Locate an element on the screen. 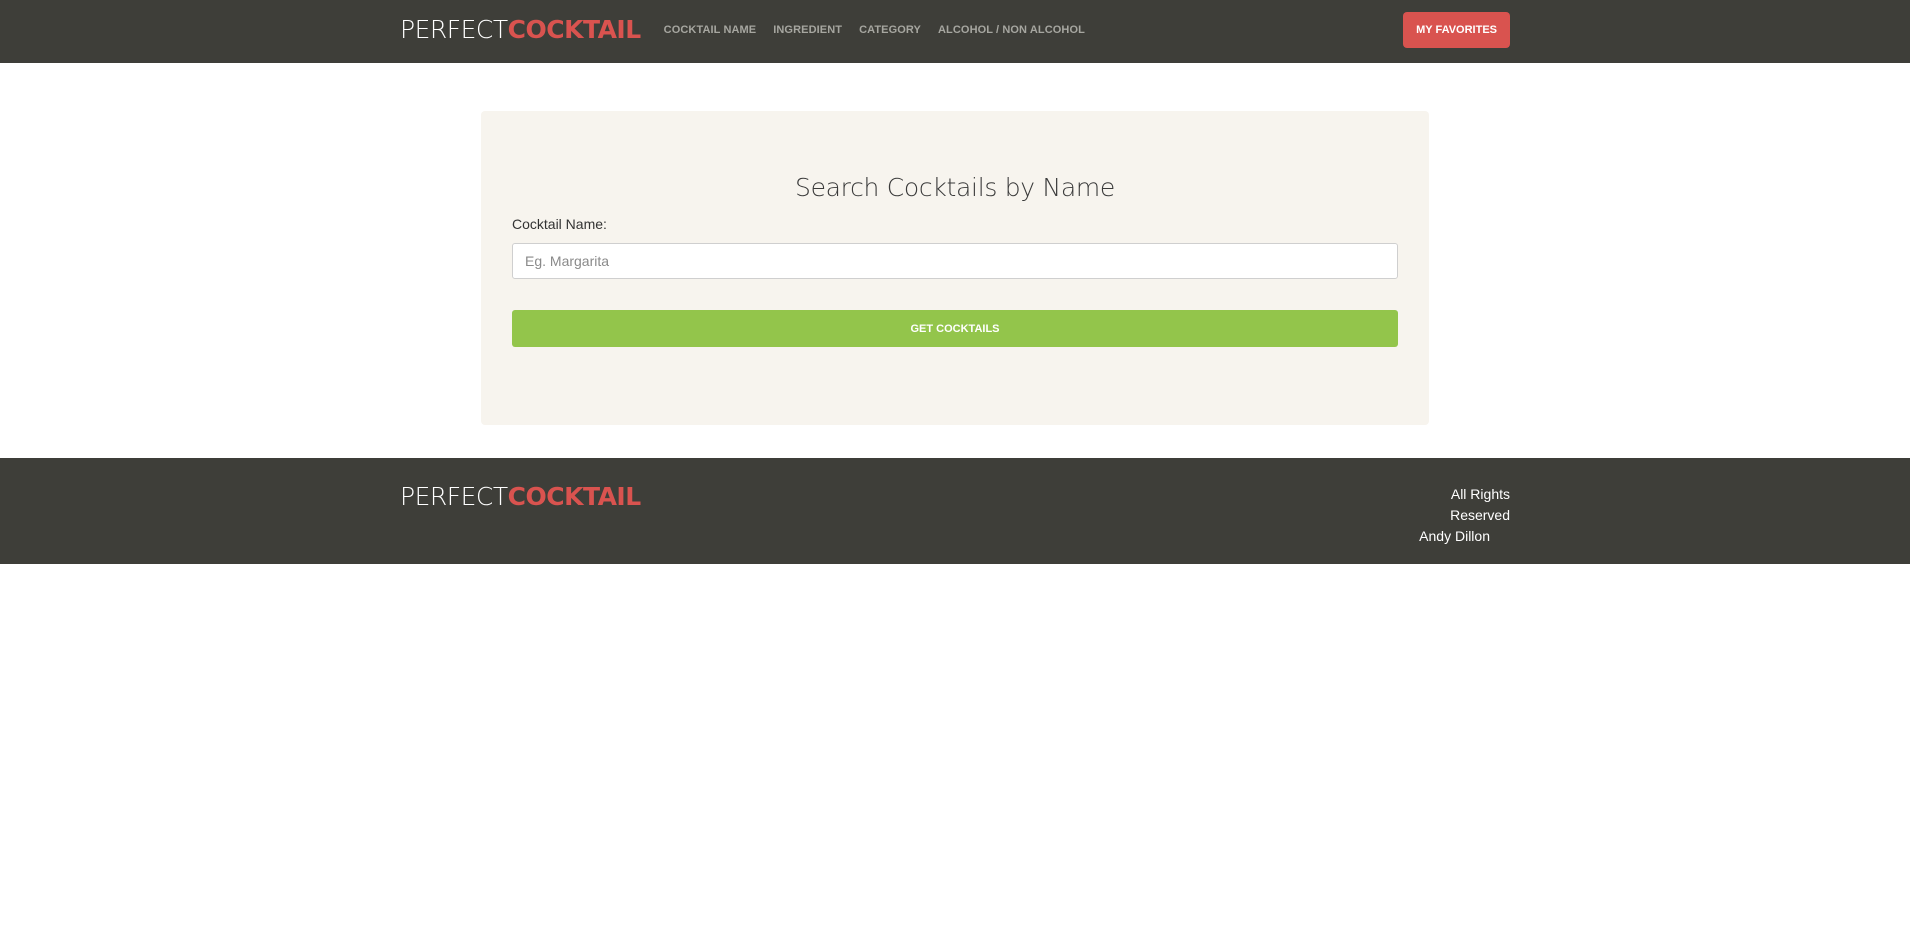 This screenshot has width=1910, height=940. rights-text: All Rights Reserved is located at coordinates (1480, 504).